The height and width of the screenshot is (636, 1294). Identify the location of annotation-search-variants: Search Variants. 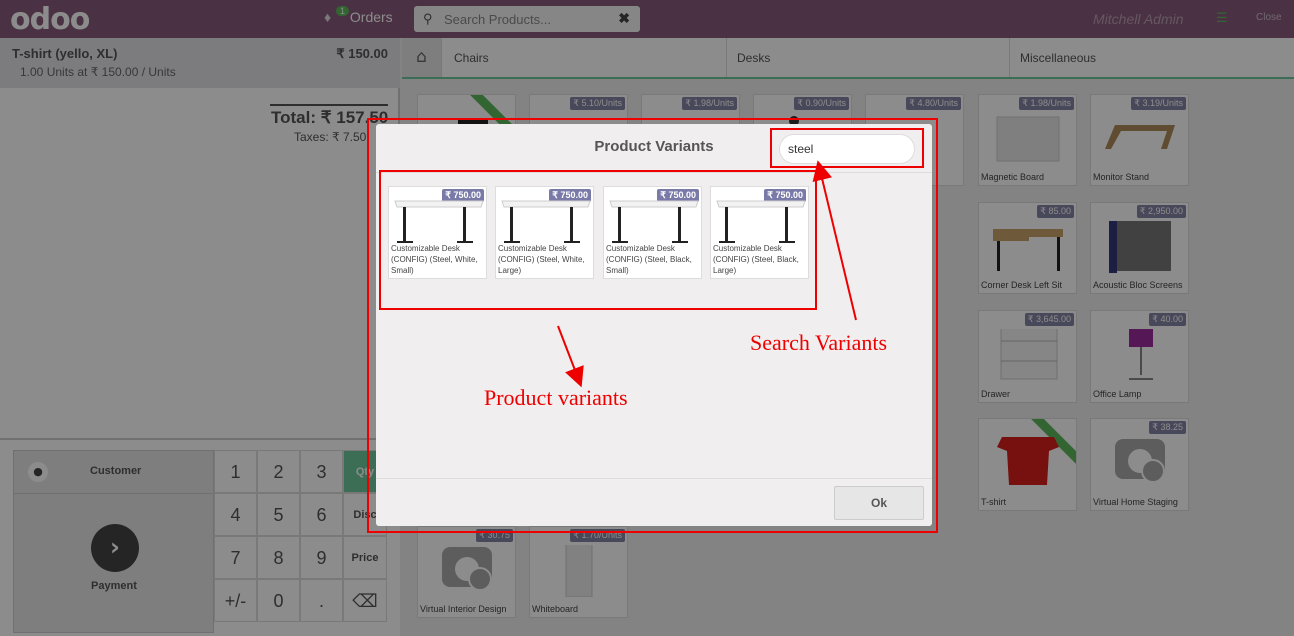
(819, 342).